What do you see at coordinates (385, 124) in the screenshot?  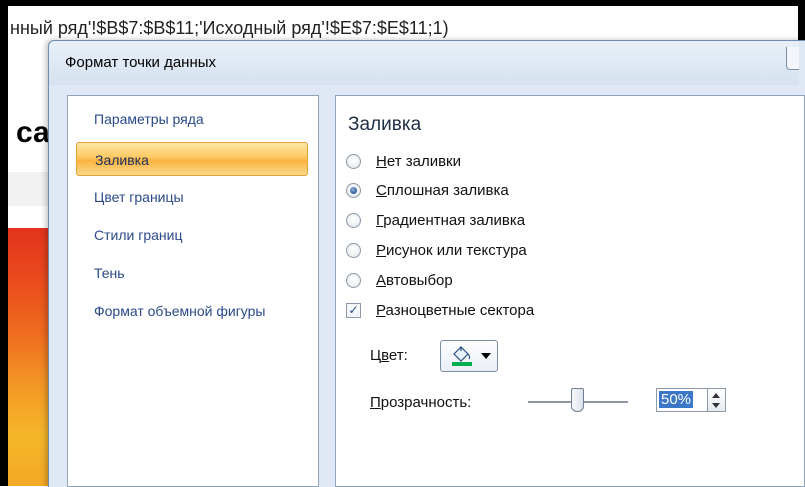 I see `section-title: Заливка` at bounding box center [385, 124].